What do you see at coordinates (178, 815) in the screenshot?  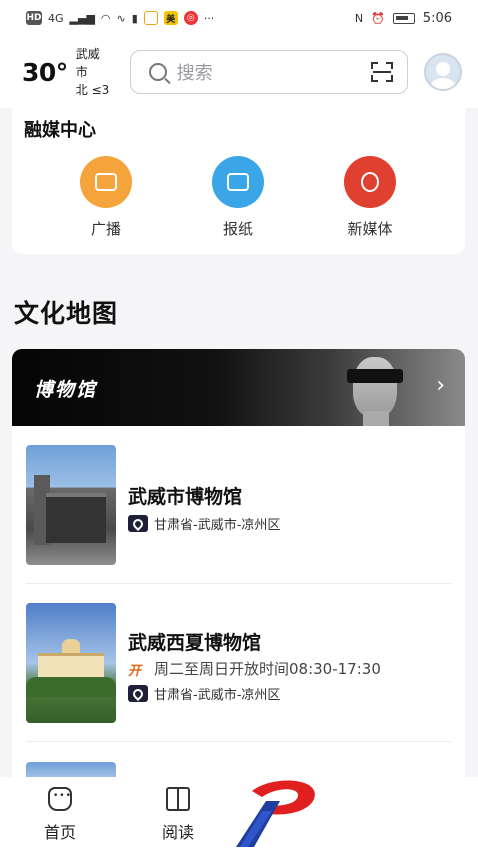 I see `nav-item-read: 阅读` at bounding box center [178, 815].